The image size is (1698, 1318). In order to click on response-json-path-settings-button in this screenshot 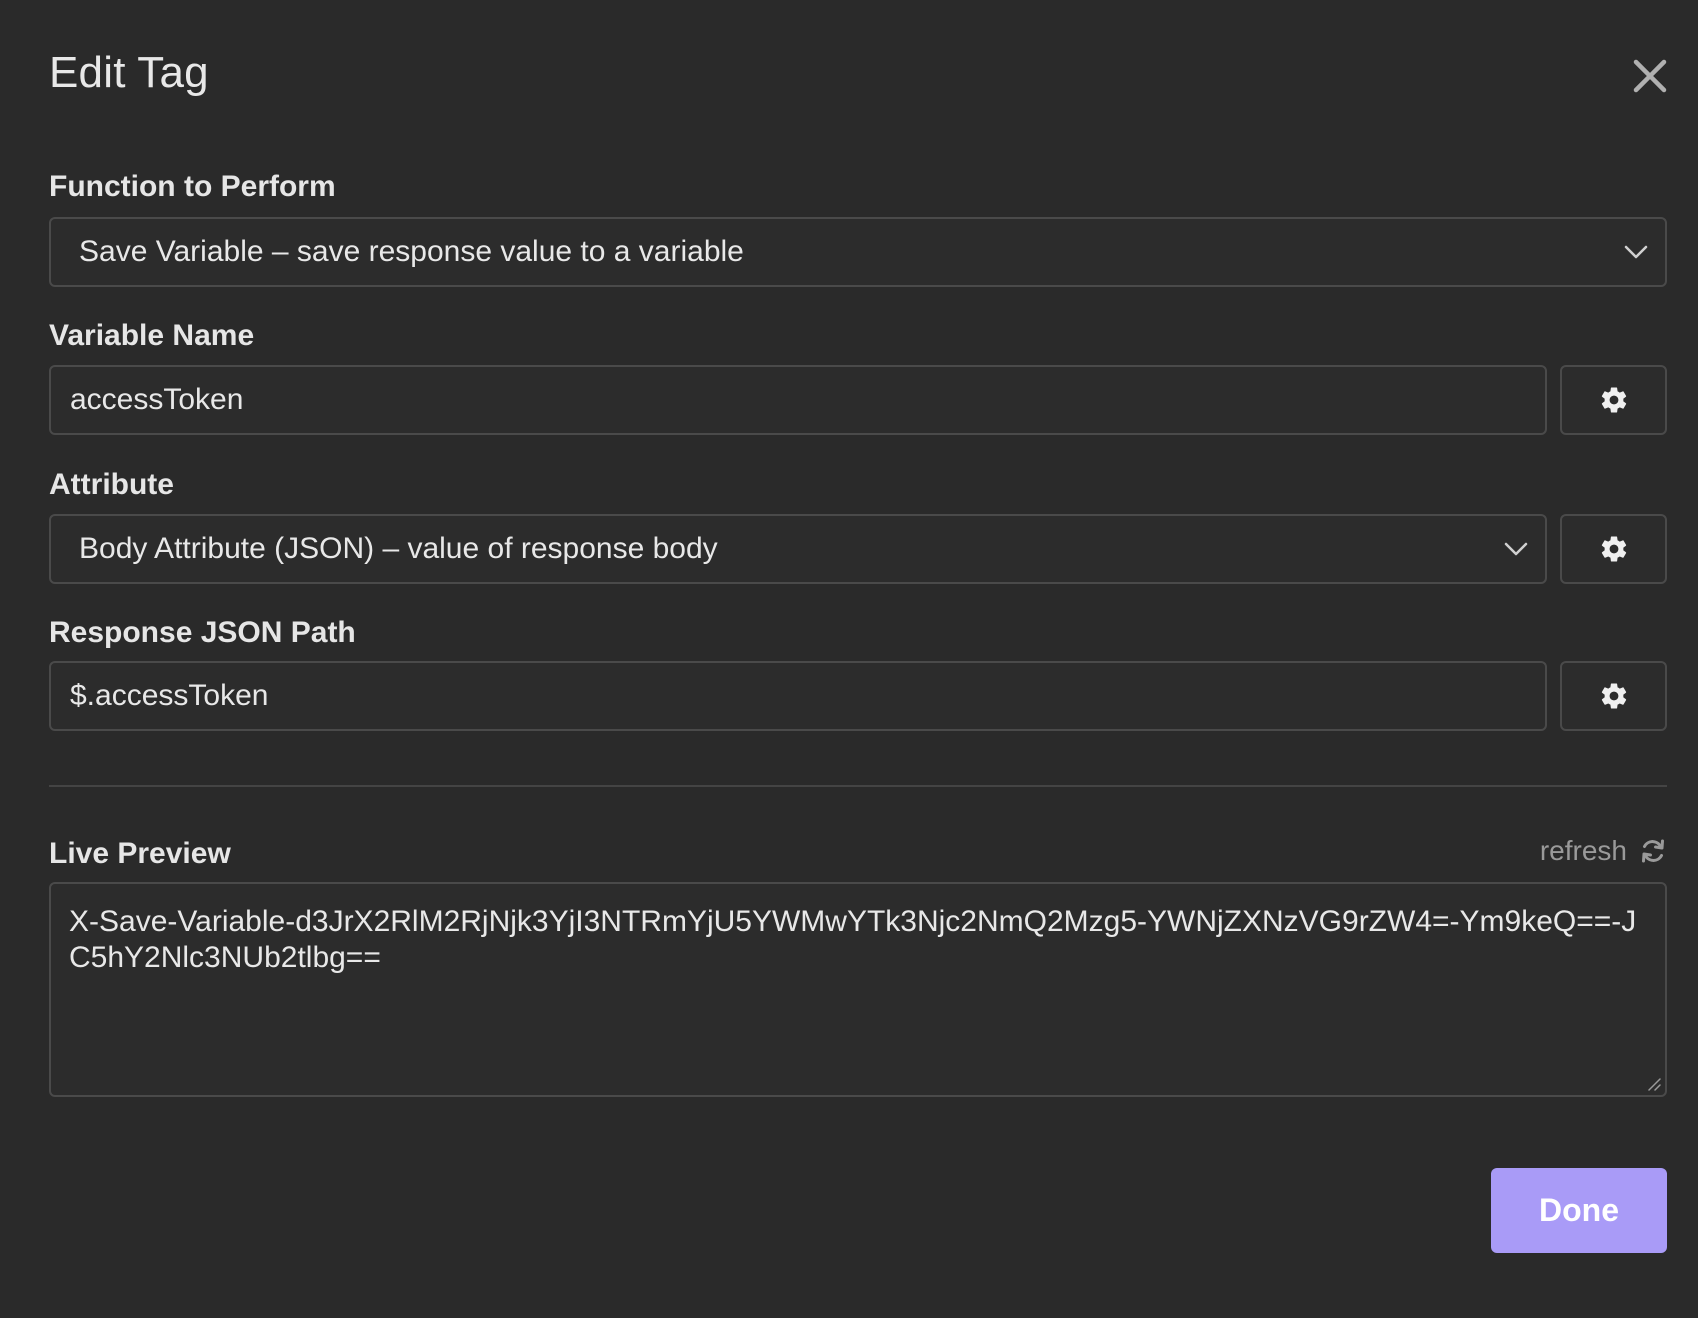, I will do `click(1613, 696)`.